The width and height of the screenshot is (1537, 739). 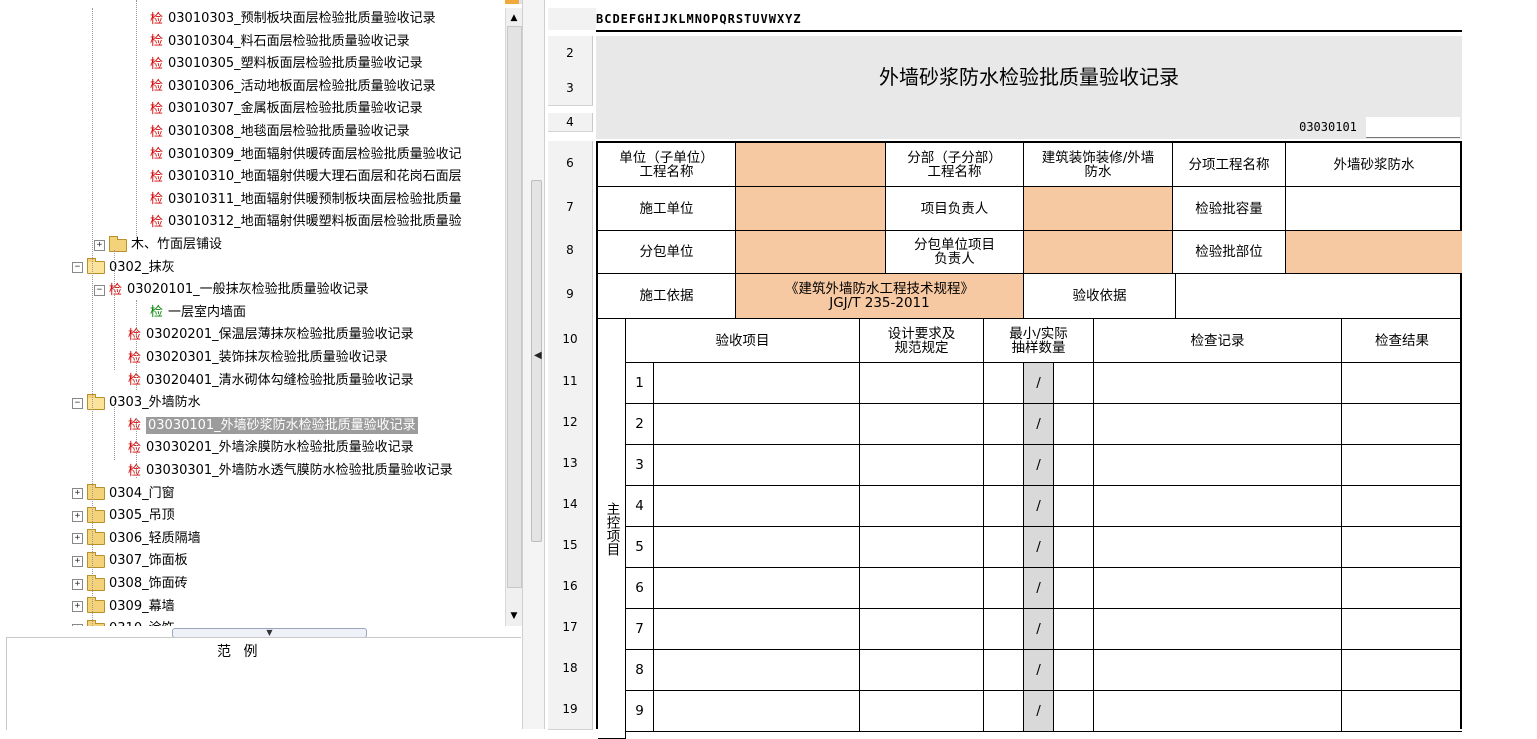 What do you see at coordinates (271, 335) in the screenshot?
I see `tree-item: 检 03020201_保温层薄抹灰检验批质量验收记录` at bounding box center [271, 335].